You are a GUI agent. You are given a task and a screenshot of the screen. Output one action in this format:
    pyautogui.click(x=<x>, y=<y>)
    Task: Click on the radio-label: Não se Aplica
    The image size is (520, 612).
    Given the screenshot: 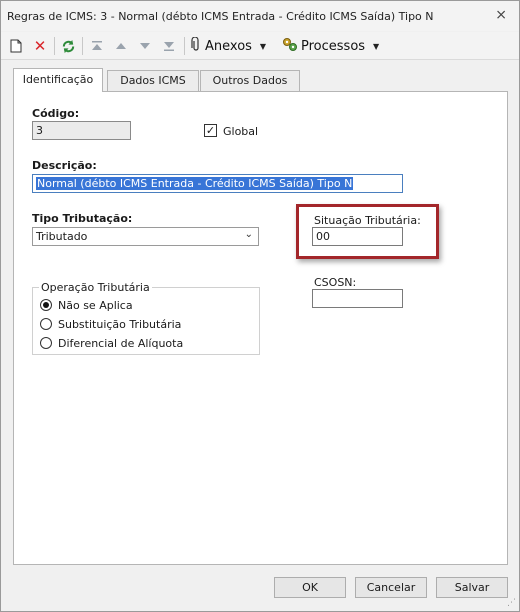 What is the action you would take?
    pyautogui.click(x=95, y=305)
    